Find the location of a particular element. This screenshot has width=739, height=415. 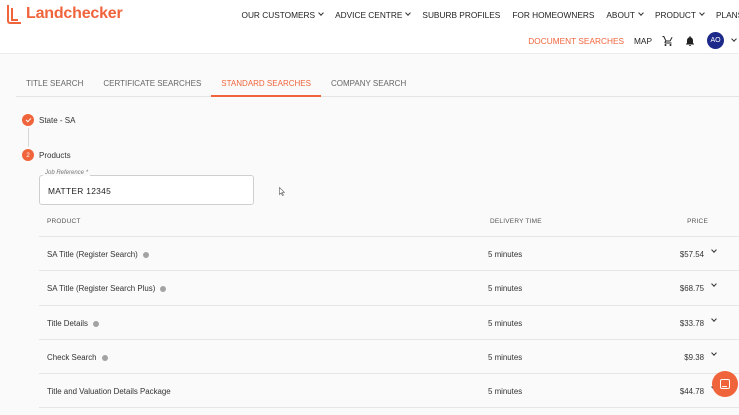

product-name: SA Title (Register Search Plus) is located at coordinates (107, 288).